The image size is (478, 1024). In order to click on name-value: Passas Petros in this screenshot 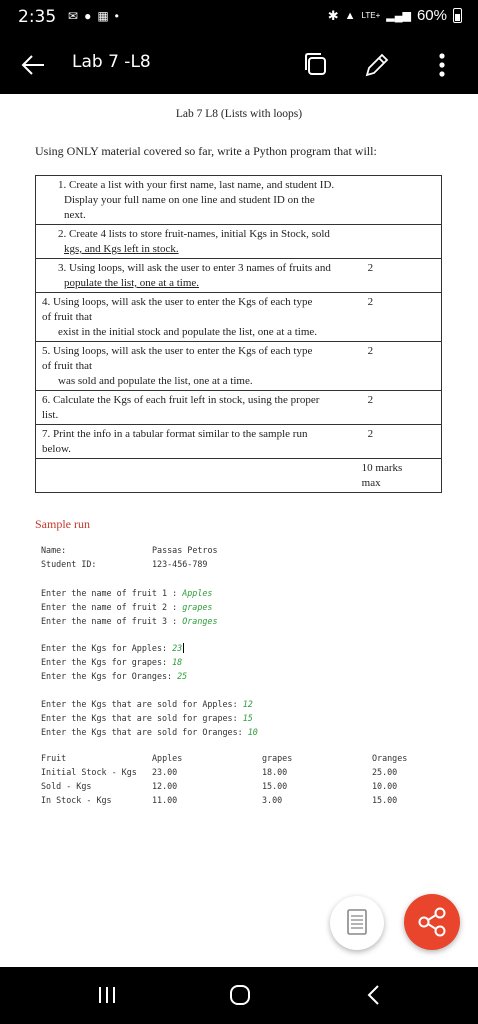, I will do `click(185, 550)`.